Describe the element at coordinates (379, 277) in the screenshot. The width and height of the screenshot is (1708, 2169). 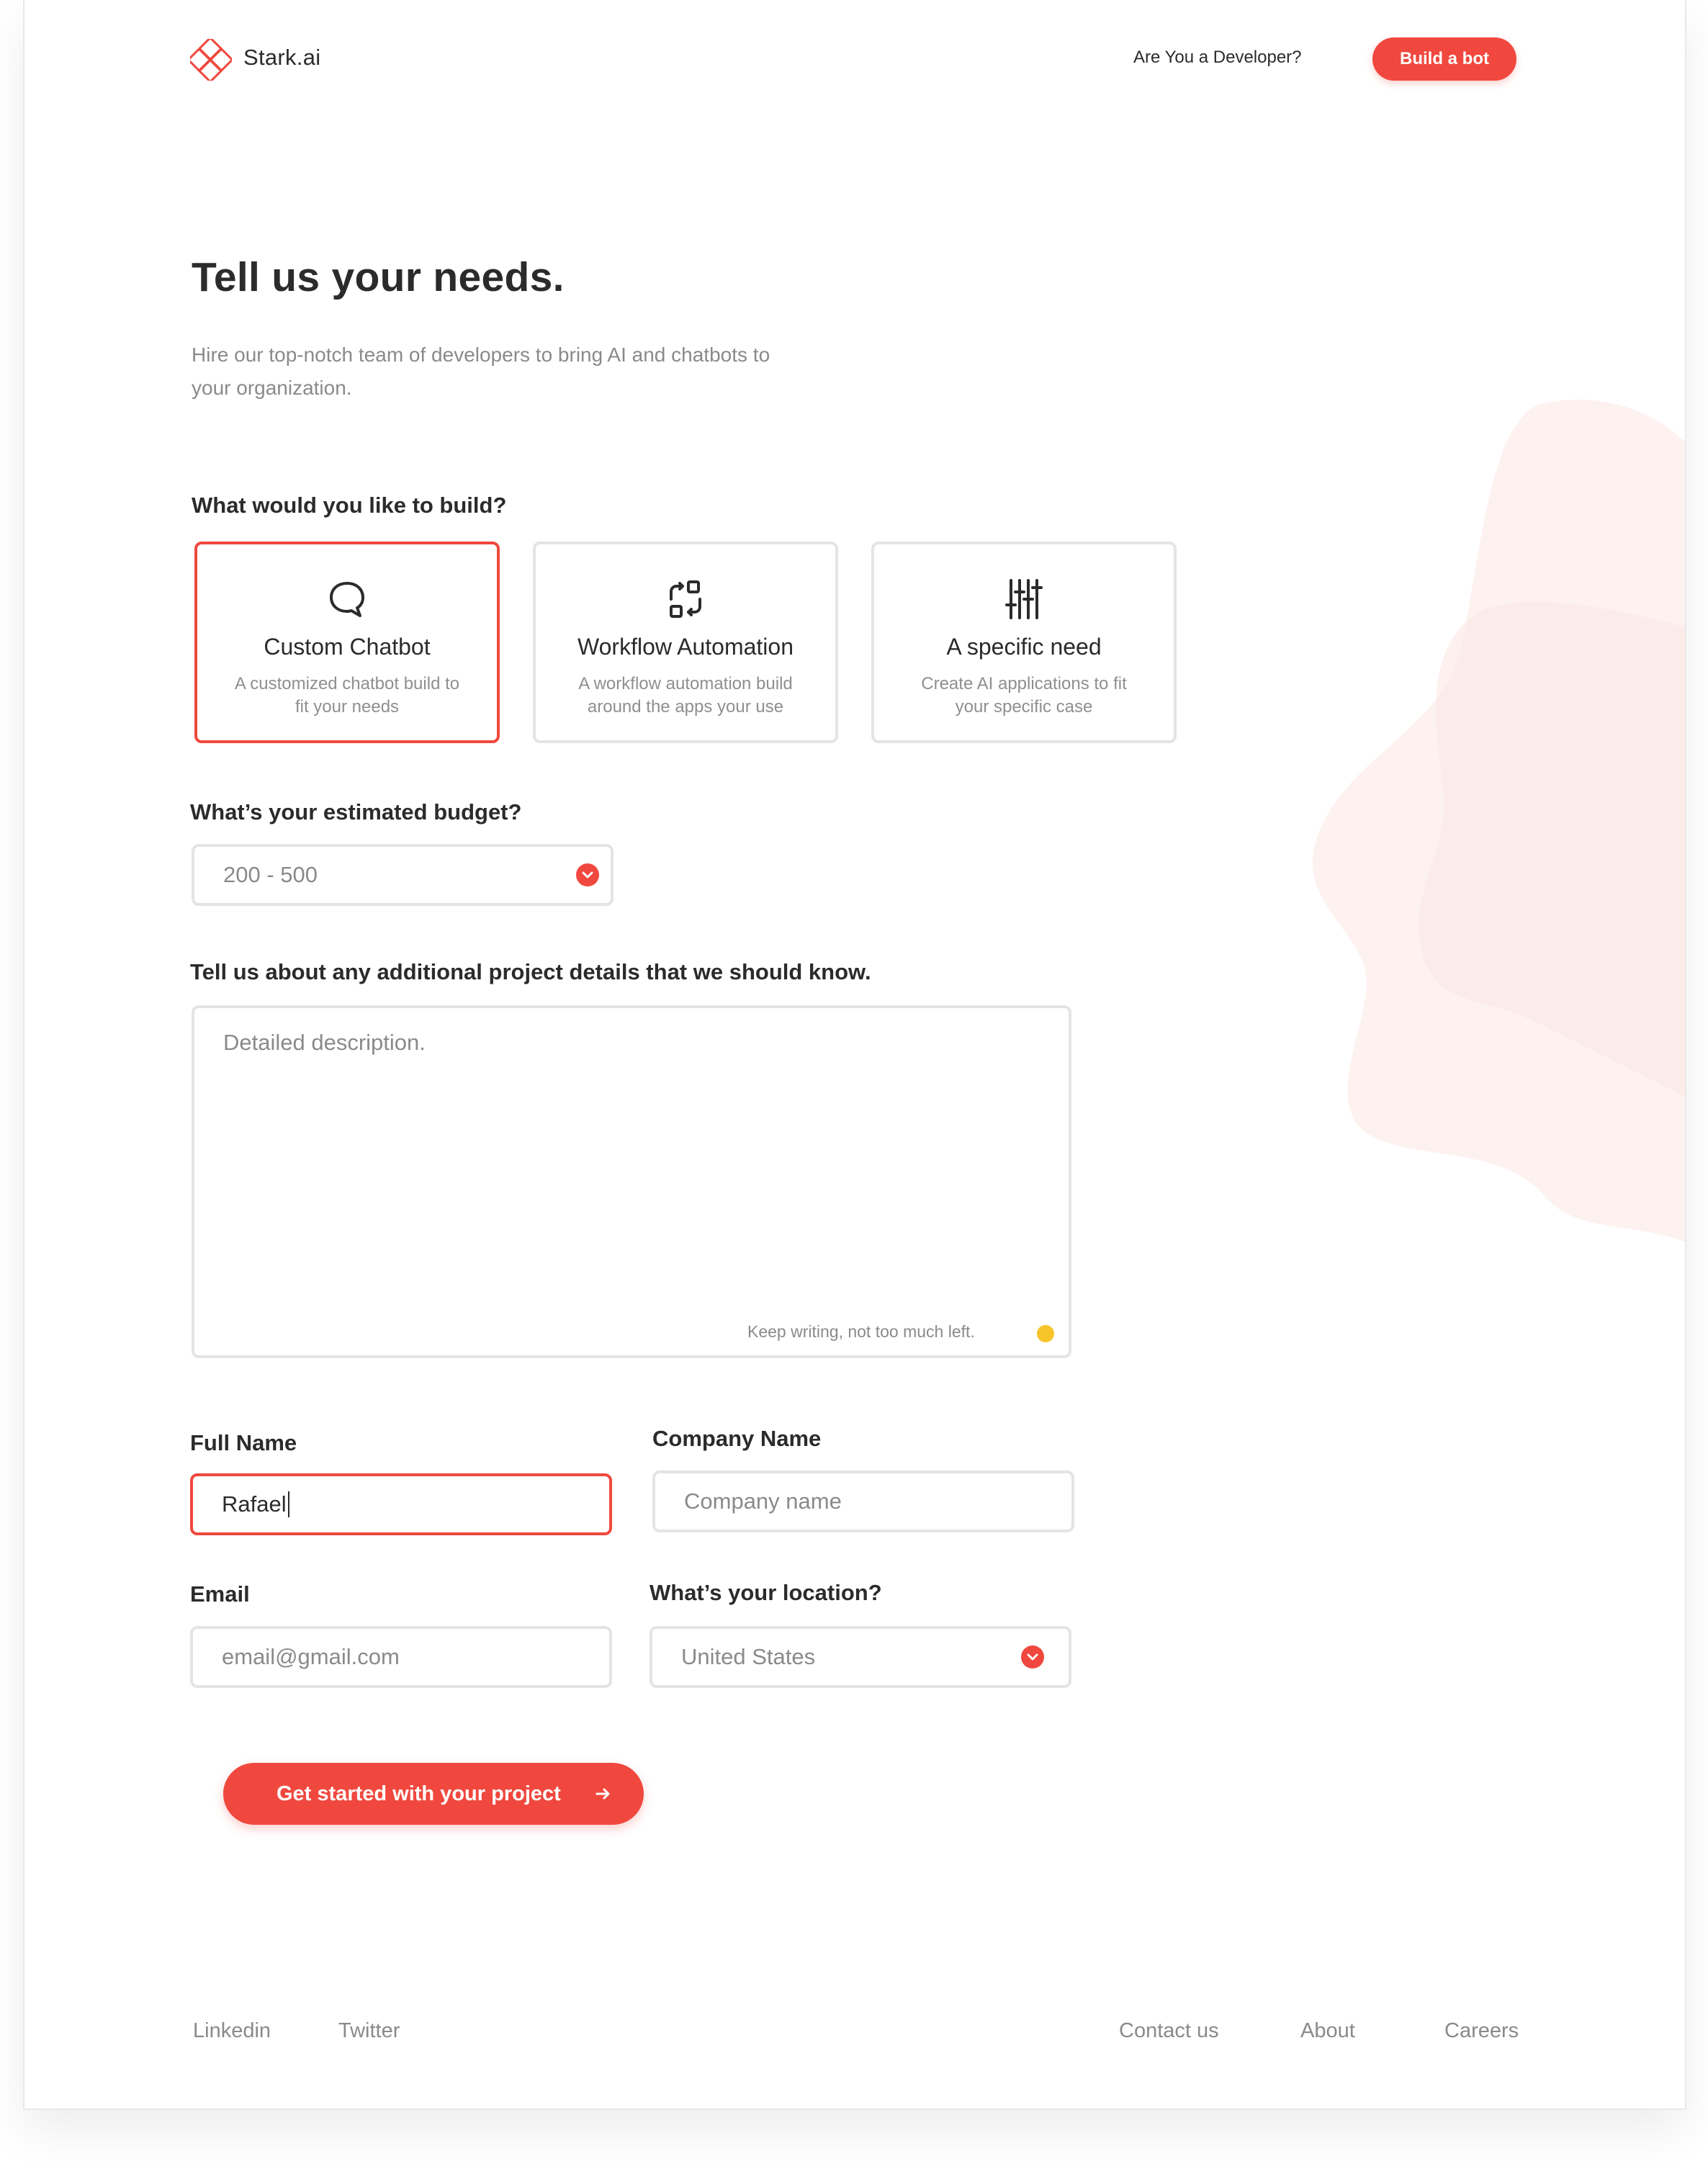
I see `page-title: Tell us your needs.` at that location.